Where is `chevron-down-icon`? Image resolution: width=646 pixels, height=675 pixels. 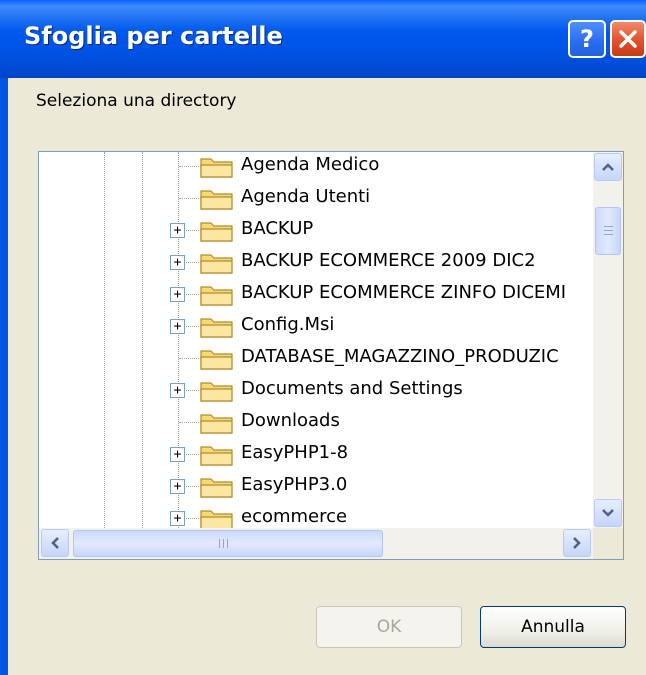 chevron-down-icon is located at coordinates (608, 513).